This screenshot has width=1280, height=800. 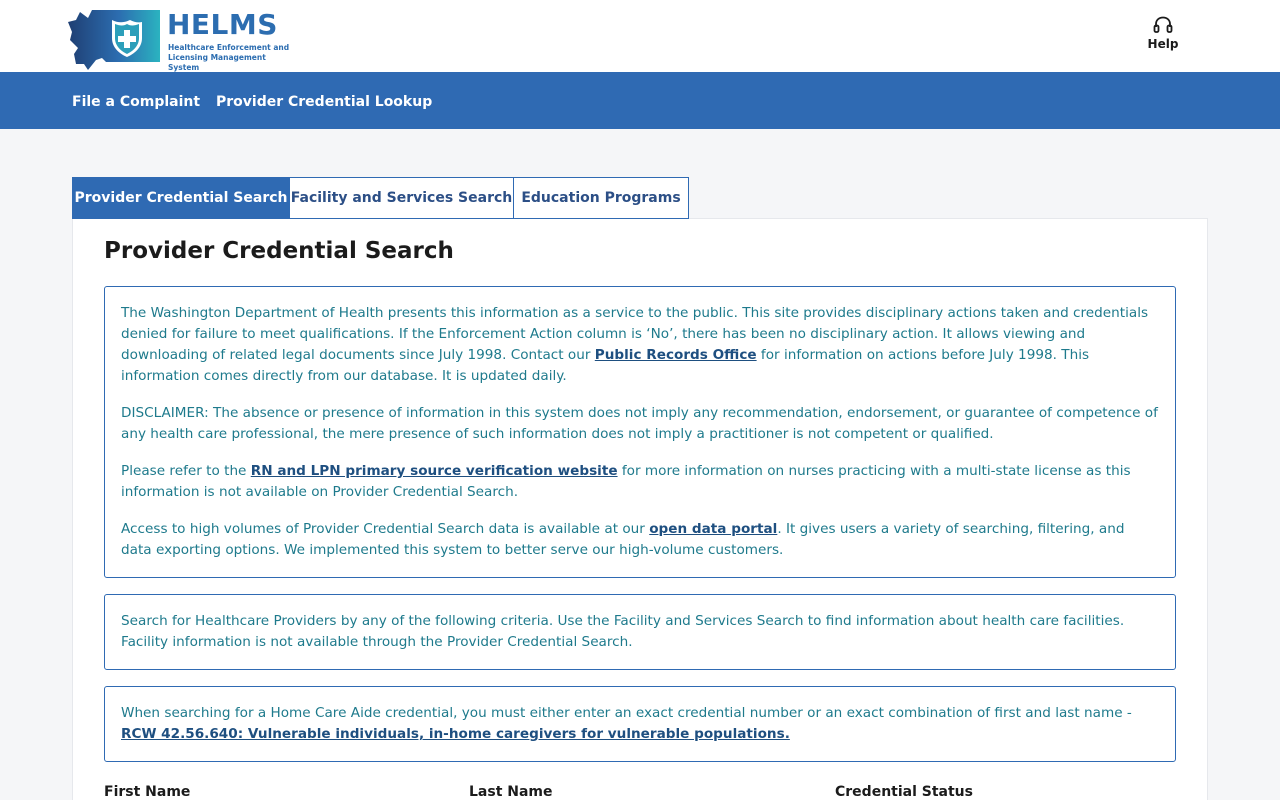 I want to click on tab-facility-and-services-search: Facility and Services Search, so click(x=401, y=198).